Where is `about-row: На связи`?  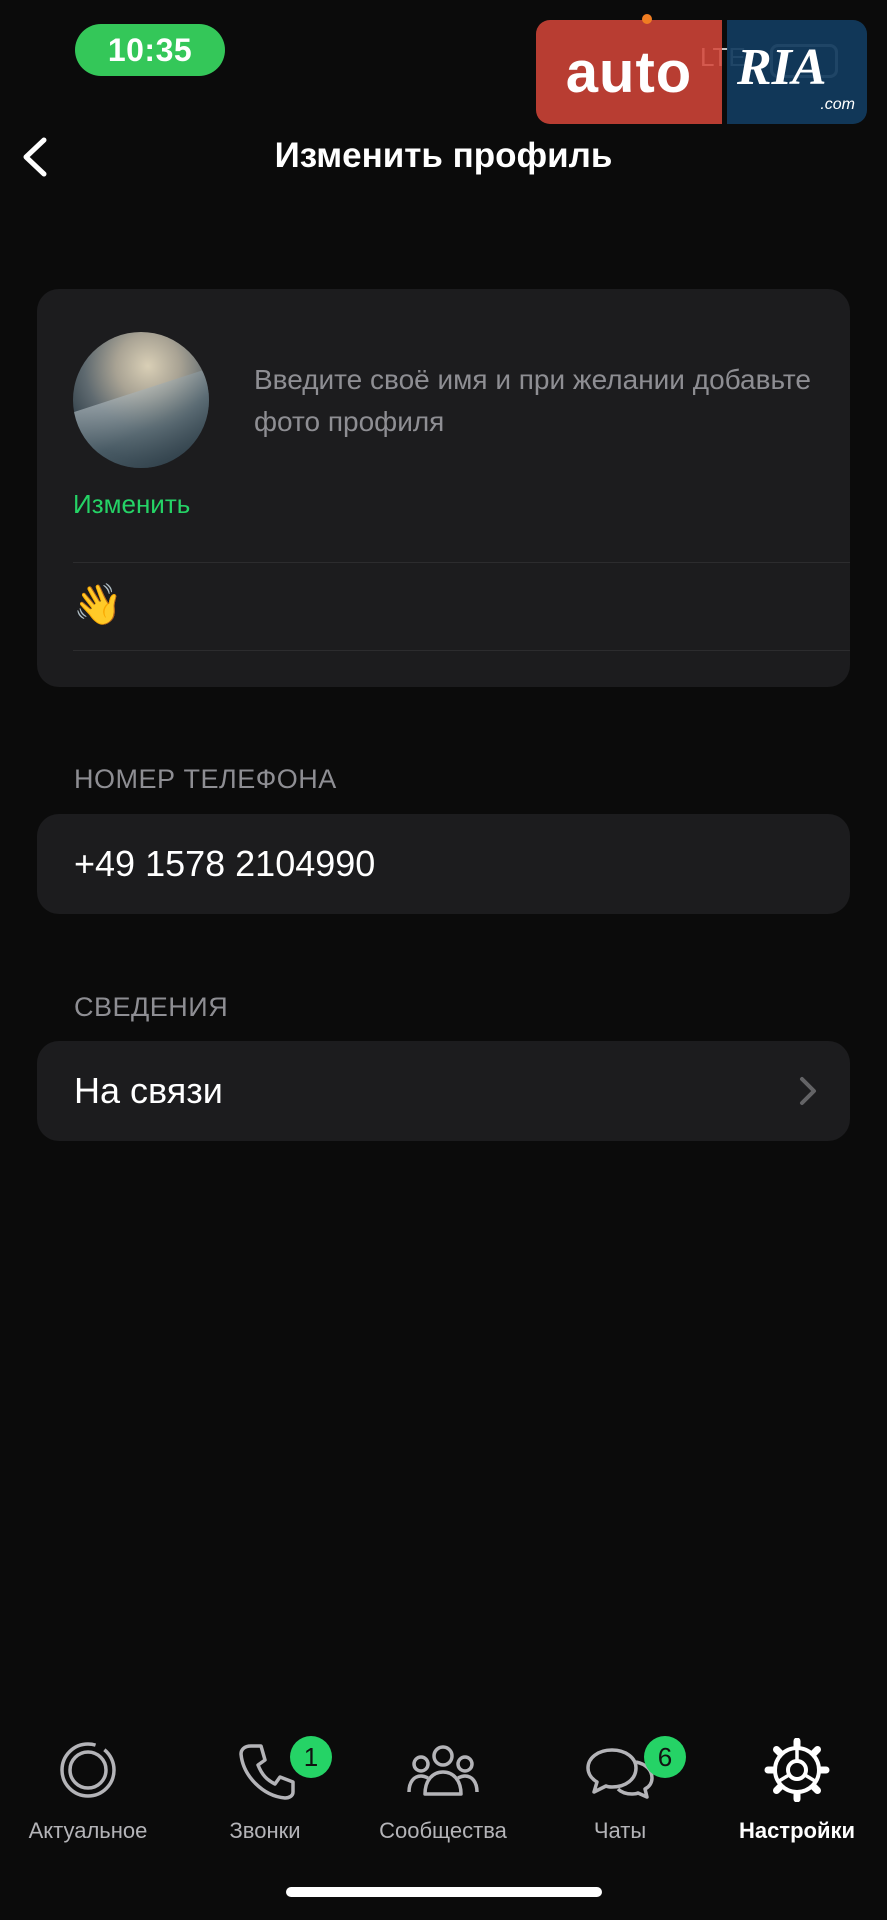
about-row: На связи is located at coordinates (443, 1091).